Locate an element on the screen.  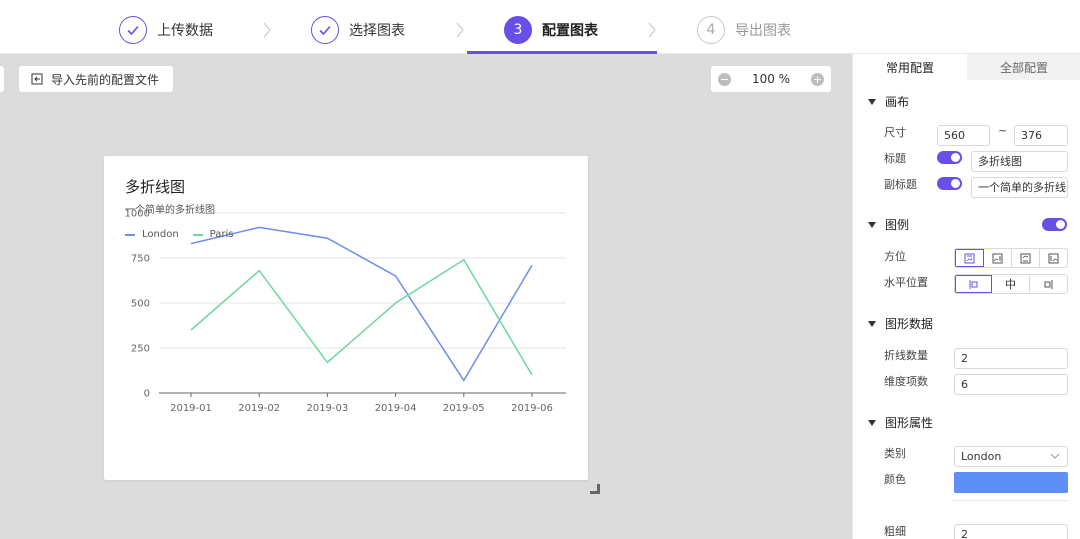
legend-position-bottom is located at coordinates (1026, 258).